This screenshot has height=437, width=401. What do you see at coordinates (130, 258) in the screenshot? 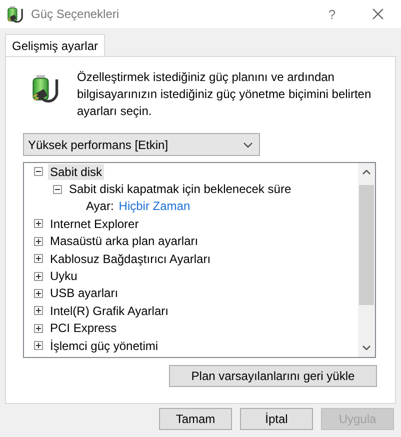
I see `tree-item: Kablosuz Bağdaştırıcı Ayarları` at bounding box center [130, 258].